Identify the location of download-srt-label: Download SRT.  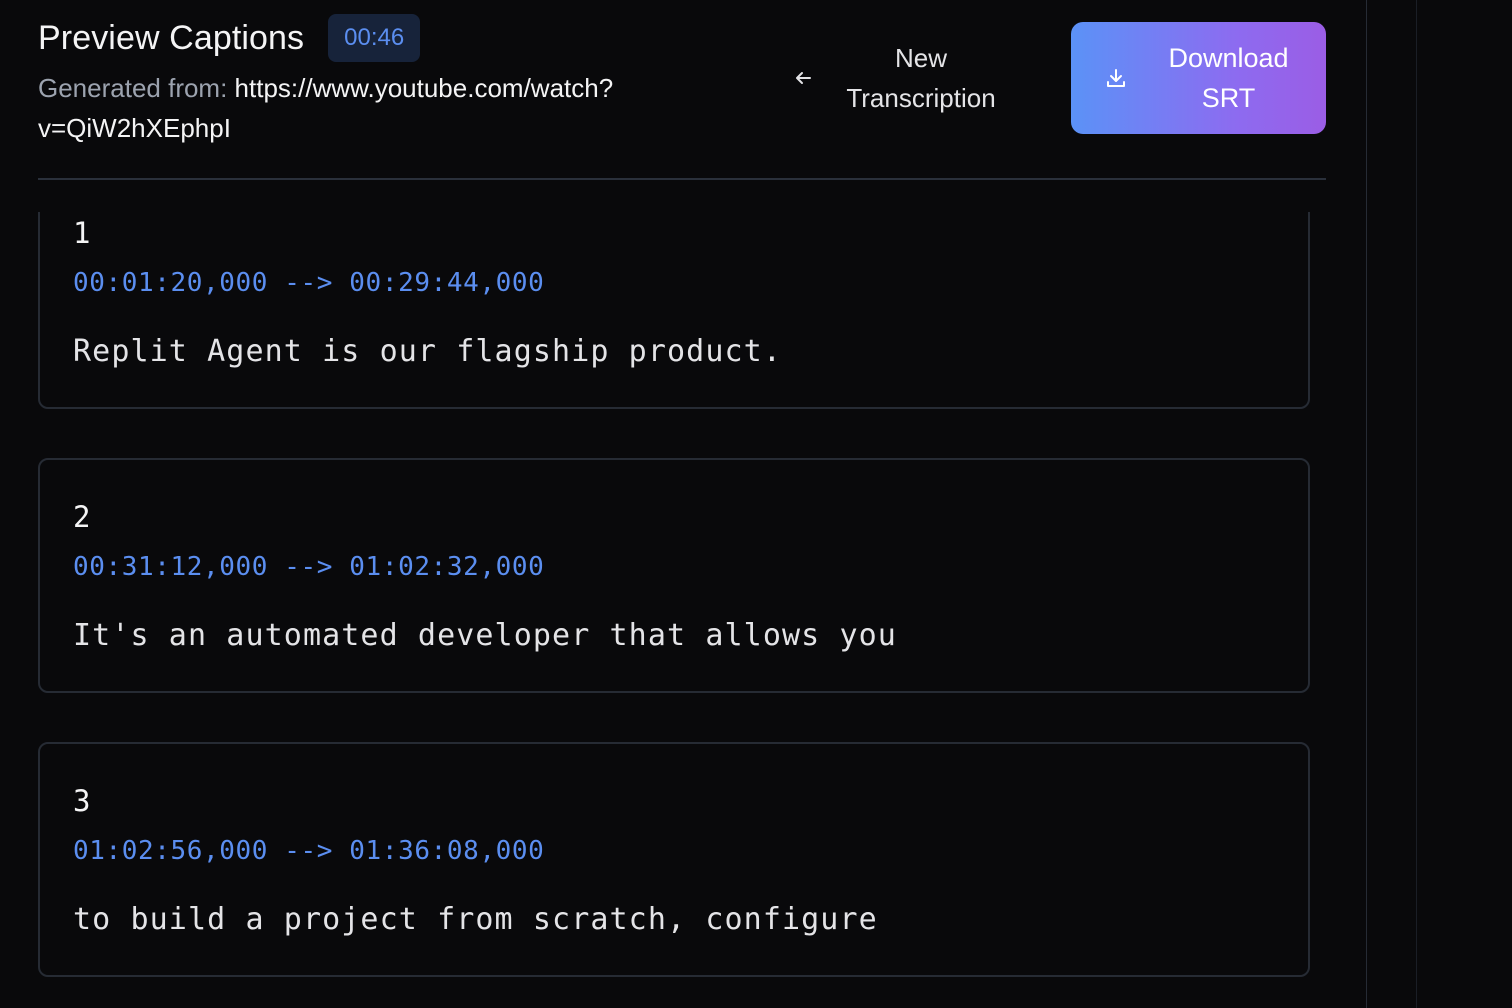
(1228, 78).